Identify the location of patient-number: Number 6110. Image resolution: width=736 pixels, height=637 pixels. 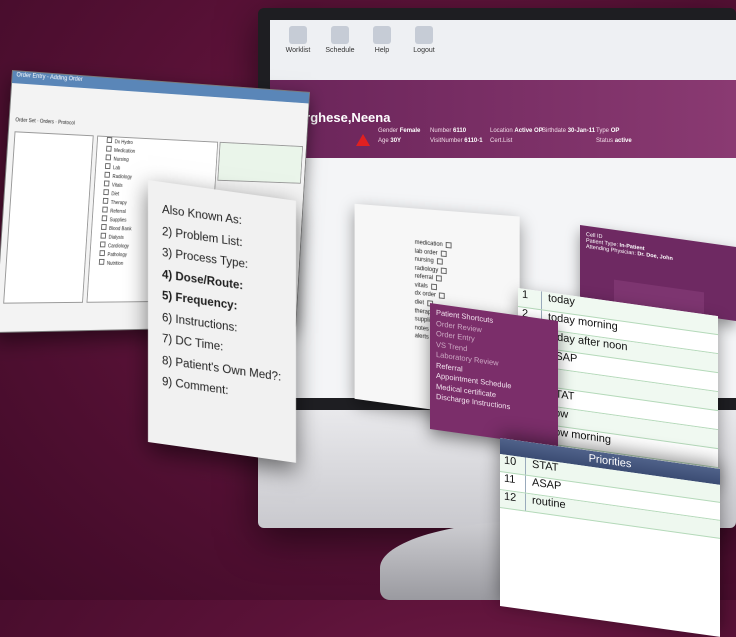
(448, 131).